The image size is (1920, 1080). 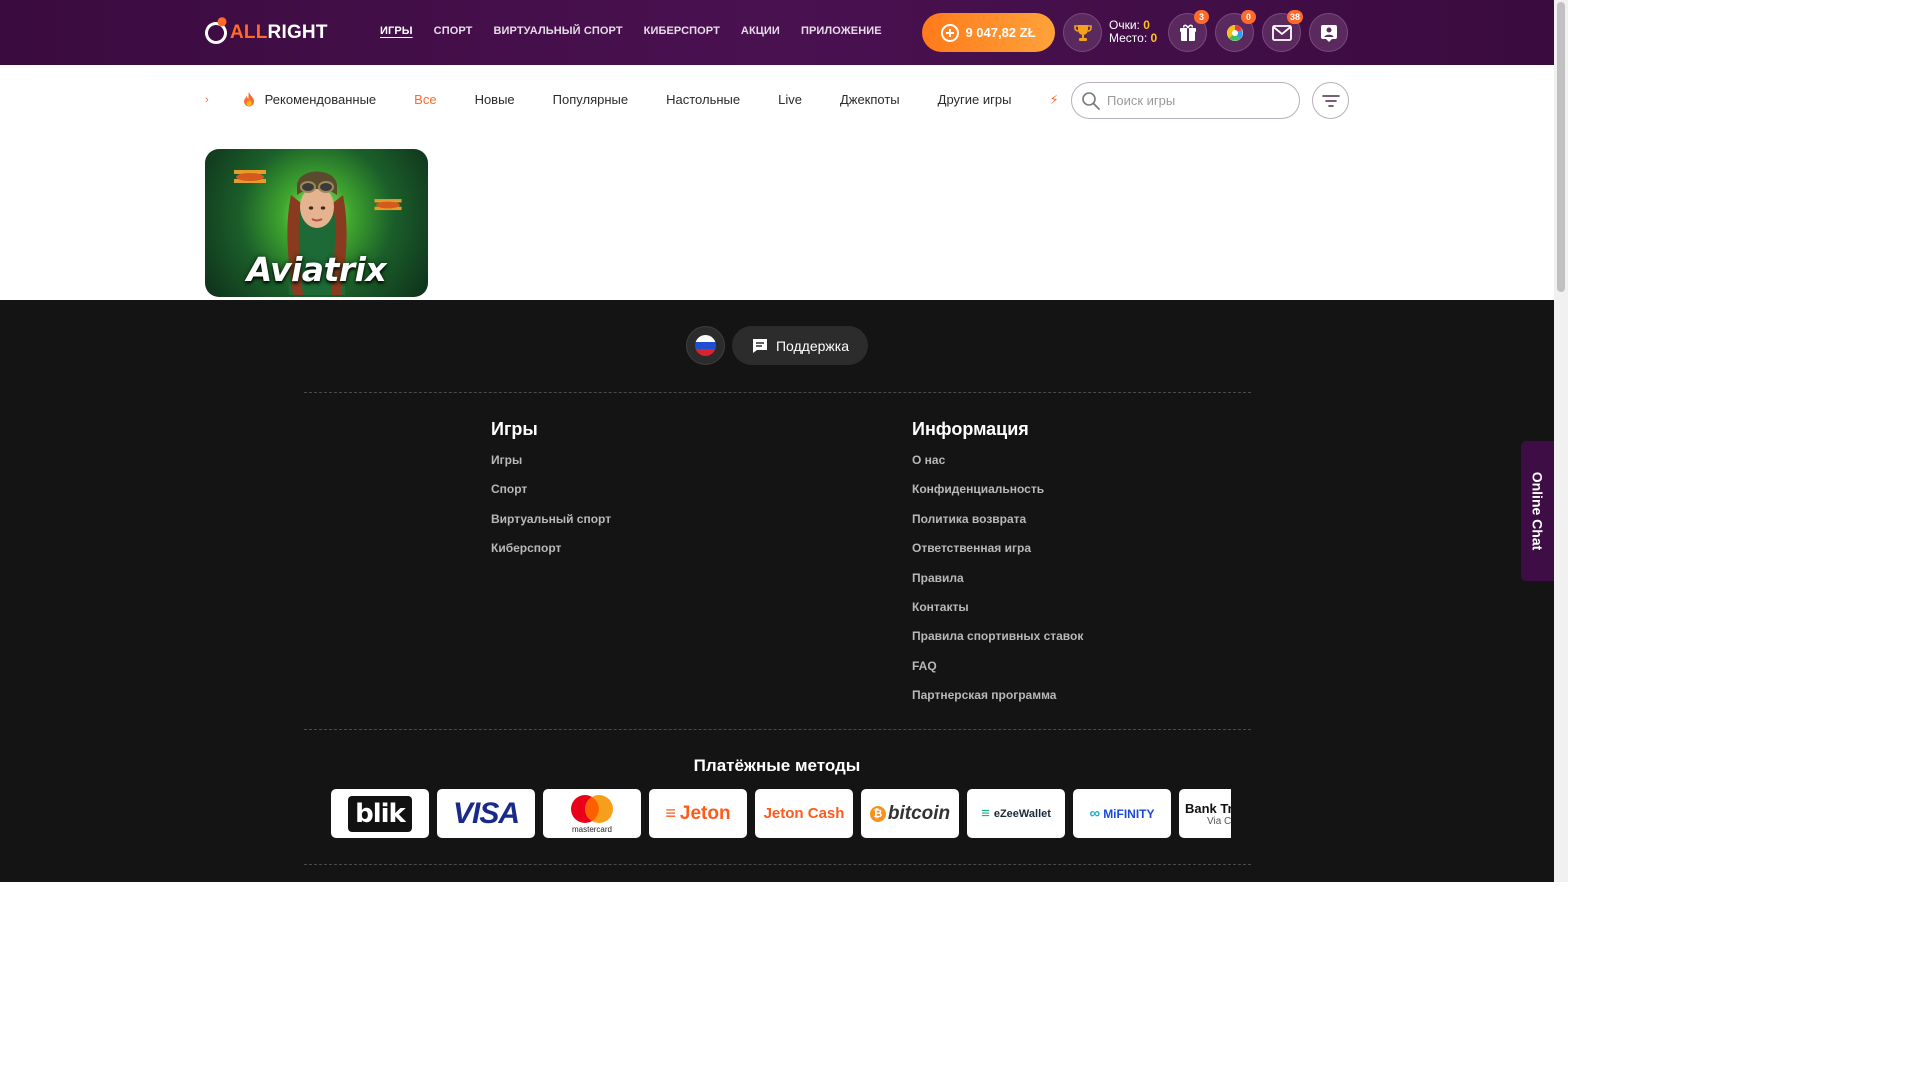 I want to click on profile-icon, so click(x=1328, y=33).